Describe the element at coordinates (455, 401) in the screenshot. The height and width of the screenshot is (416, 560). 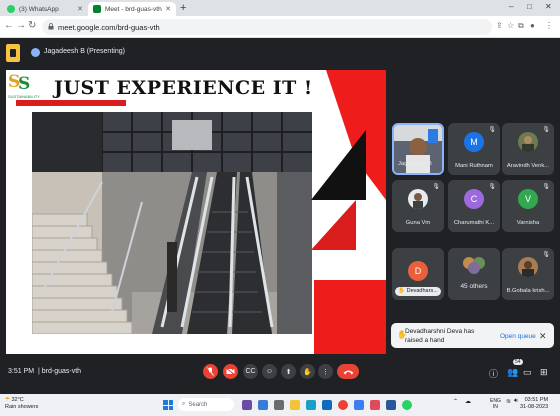
I see `tray-chevron-icon: ⌃` at that location.